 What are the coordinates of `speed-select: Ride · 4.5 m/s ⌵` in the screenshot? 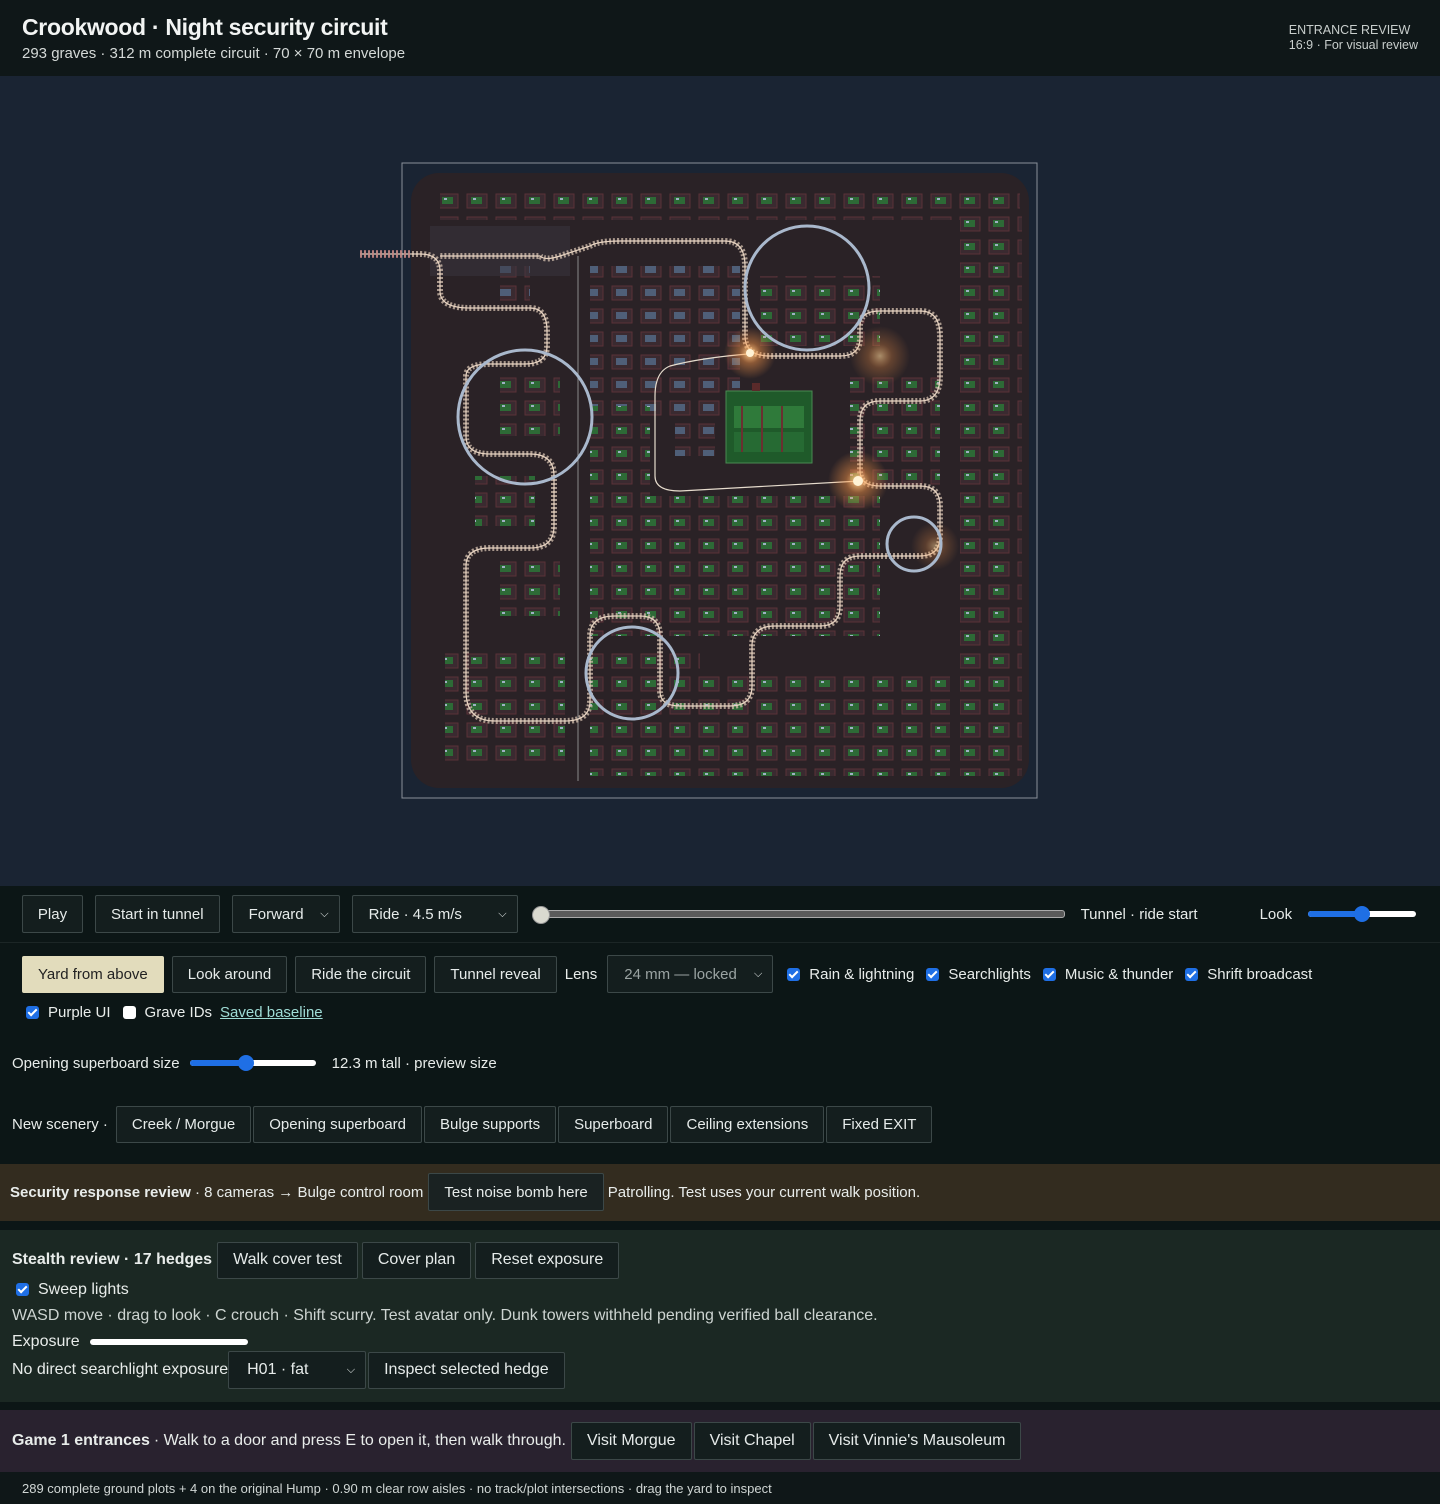 It's located at (434, 914).